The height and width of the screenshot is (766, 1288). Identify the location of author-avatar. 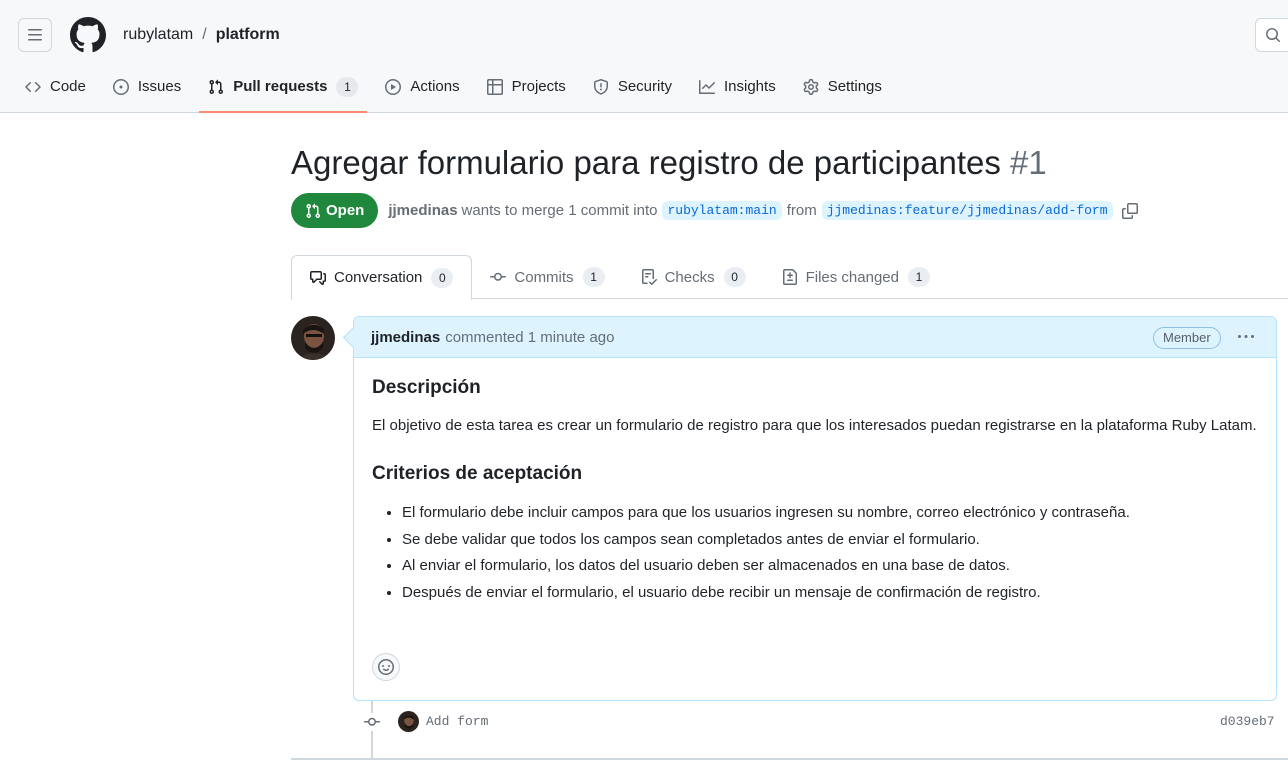
(313, 338).